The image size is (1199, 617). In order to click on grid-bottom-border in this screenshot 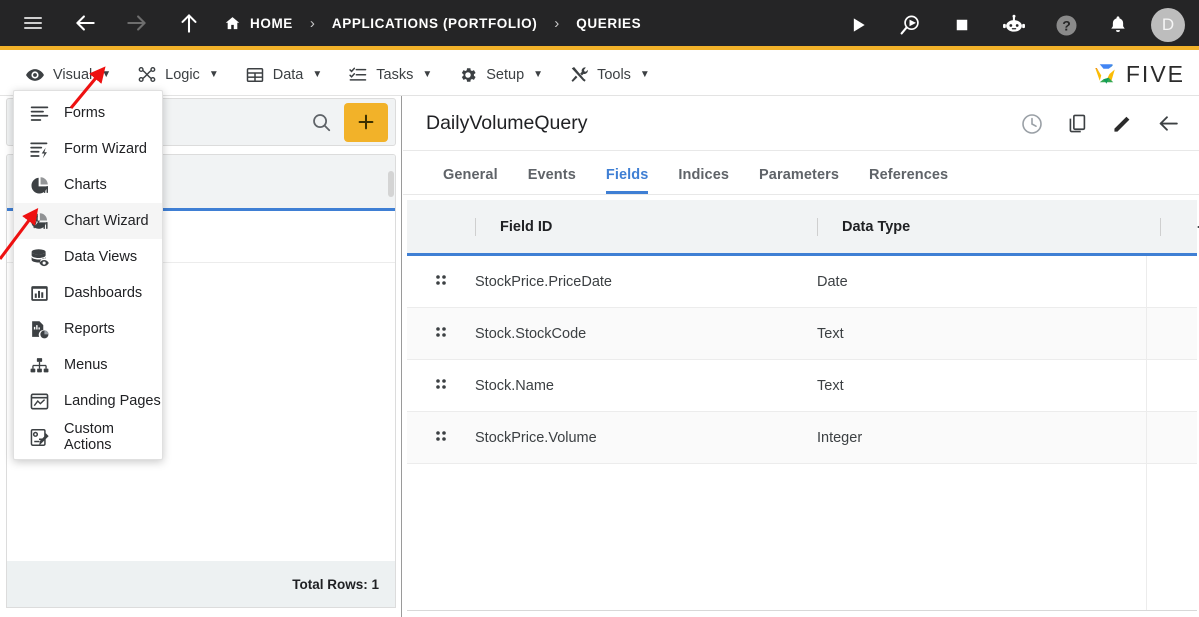, I will do `click(802, 610)`.